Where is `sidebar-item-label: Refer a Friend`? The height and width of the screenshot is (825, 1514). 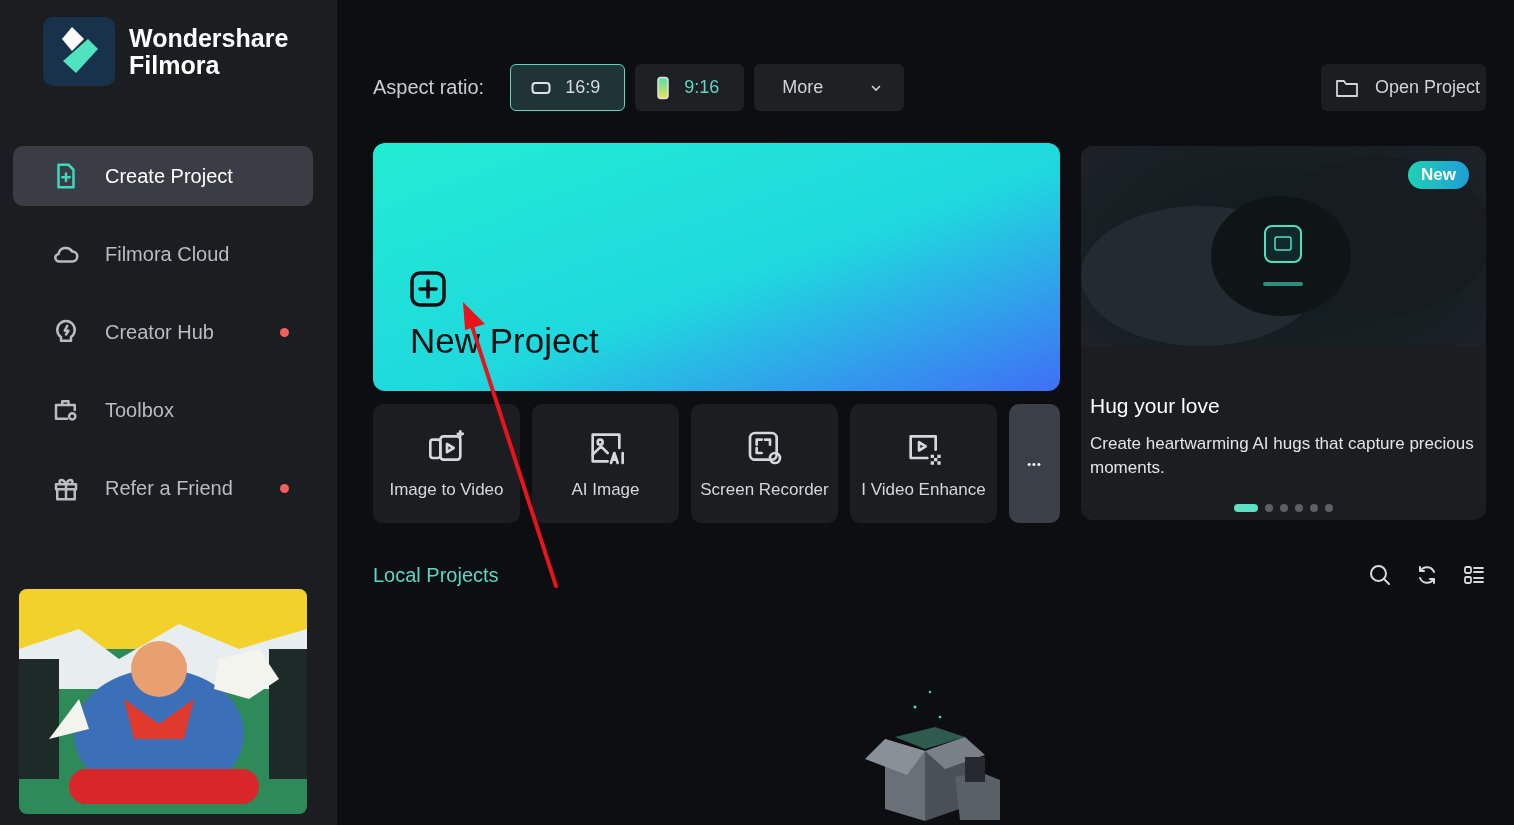
sidebar-item-label: Refer a Friend is located at coordinates (169, 488).